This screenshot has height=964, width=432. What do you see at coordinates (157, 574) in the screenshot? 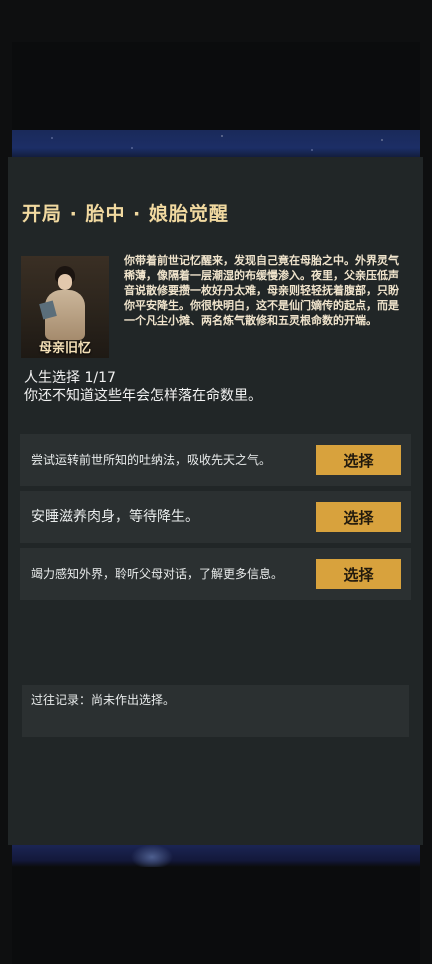
I see `choice-text: 竭力感知外界，聆听父母对话，了解更多信息。` at bounding box center [157, 574].